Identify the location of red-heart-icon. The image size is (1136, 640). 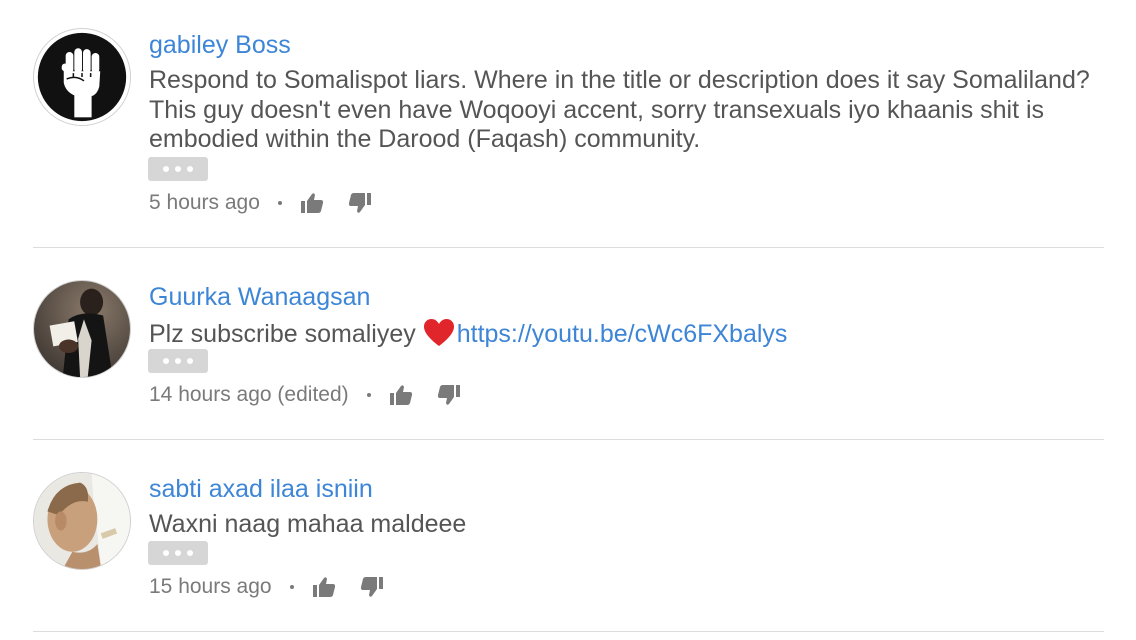
(438, 332).